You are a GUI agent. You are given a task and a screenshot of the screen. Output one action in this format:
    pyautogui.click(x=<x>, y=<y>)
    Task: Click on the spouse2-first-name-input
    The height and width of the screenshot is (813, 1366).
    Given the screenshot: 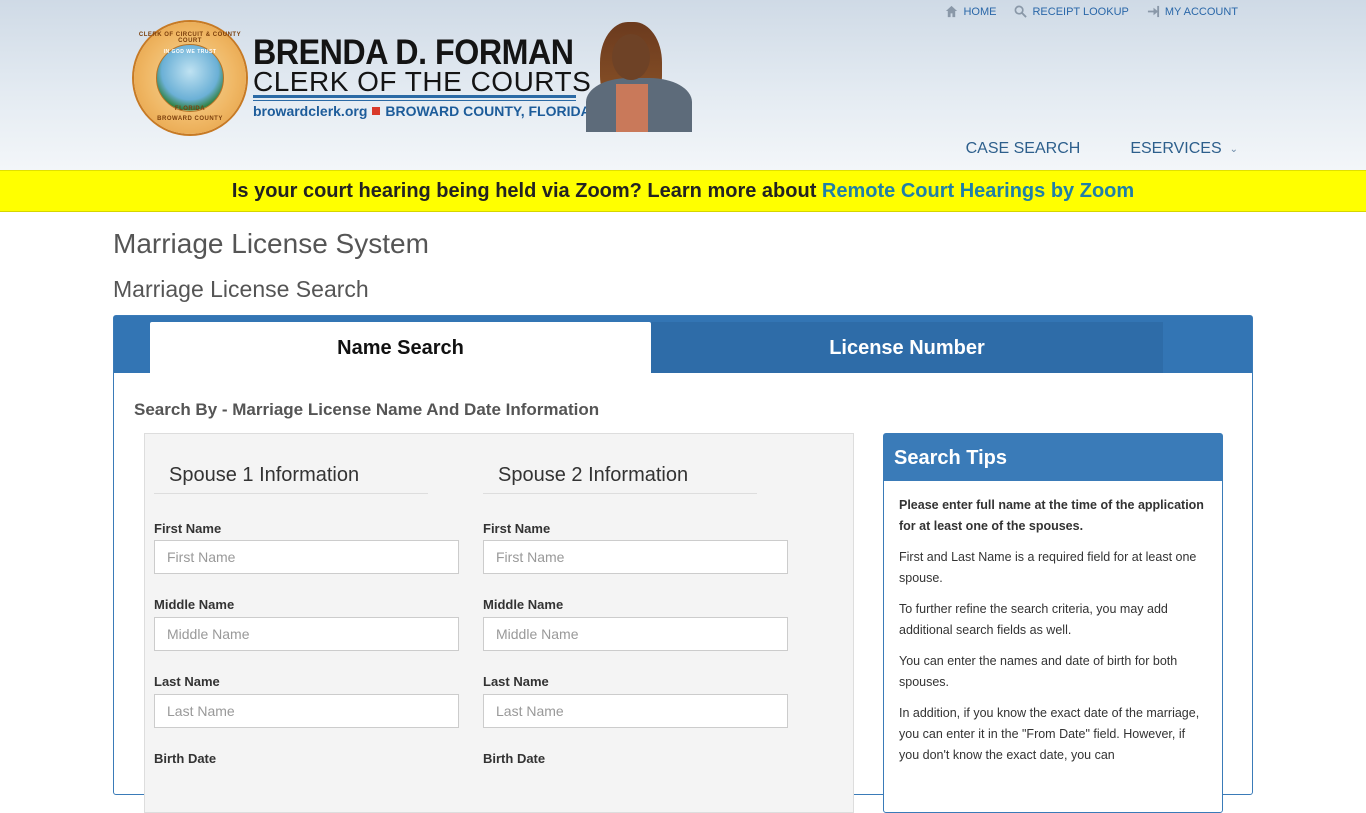 What is the action you would take?
    pyautogui.click(x=635, y=557)
    